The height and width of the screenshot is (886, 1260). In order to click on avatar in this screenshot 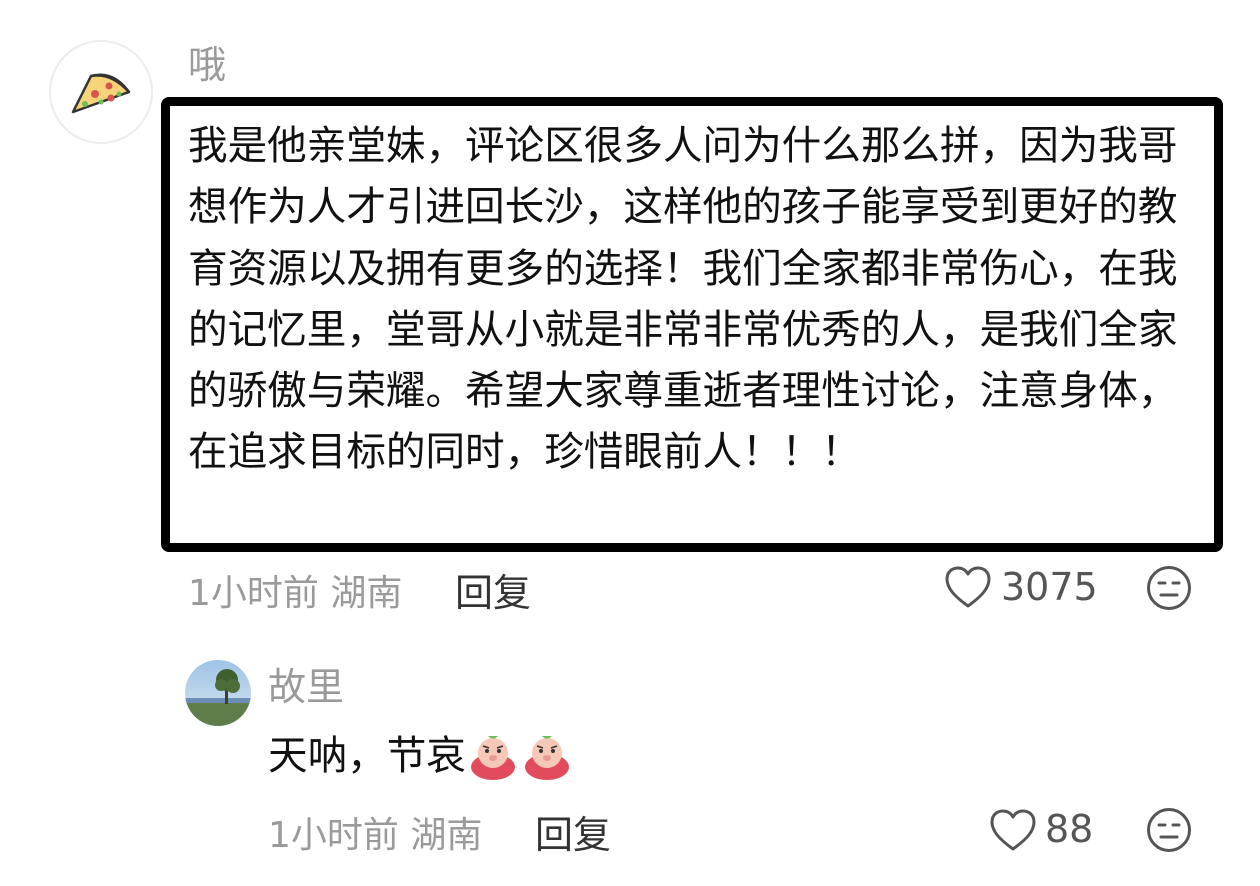, I will do `click(101, 92)`.